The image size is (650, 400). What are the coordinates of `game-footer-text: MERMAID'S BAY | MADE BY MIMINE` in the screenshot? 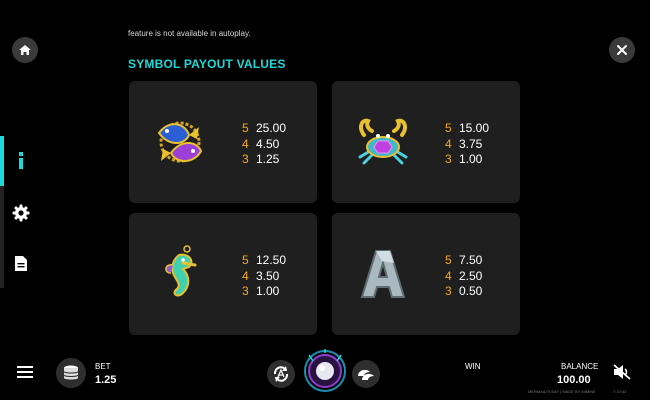 It's located at (562, 391).